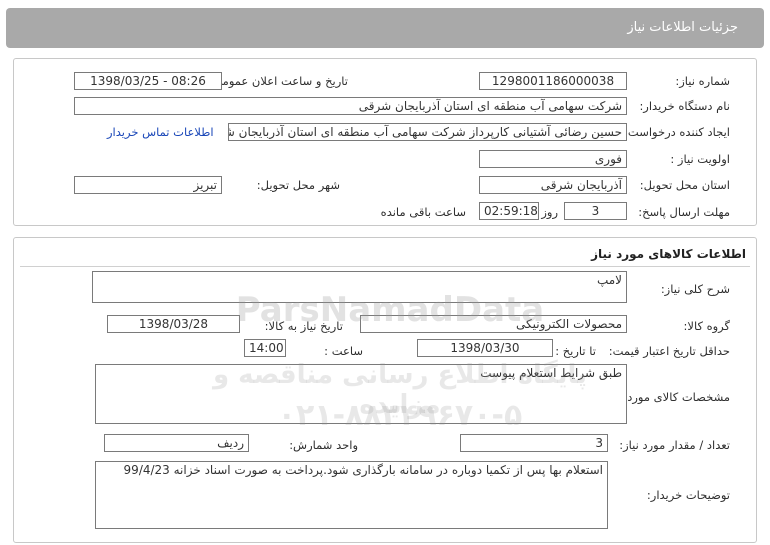 The height and width of the screenshot is (545, 770). Describe the element at coordinates (674, 445) in the screenshot. I see `qty-label: تعداد / مقدار مورد نیاز:` at that location.